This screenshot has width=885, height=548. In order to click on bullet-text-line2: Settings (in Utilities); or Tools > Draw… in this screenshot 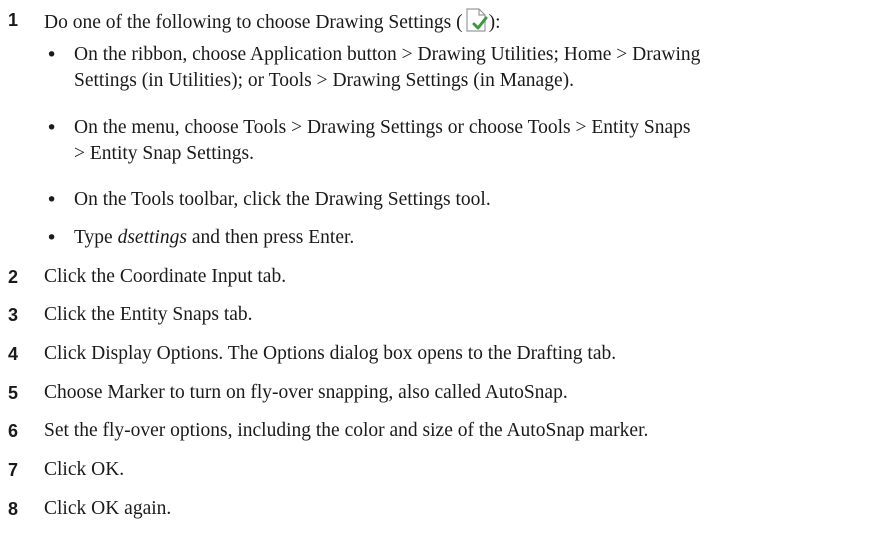, I will do `click(324, 80)`.